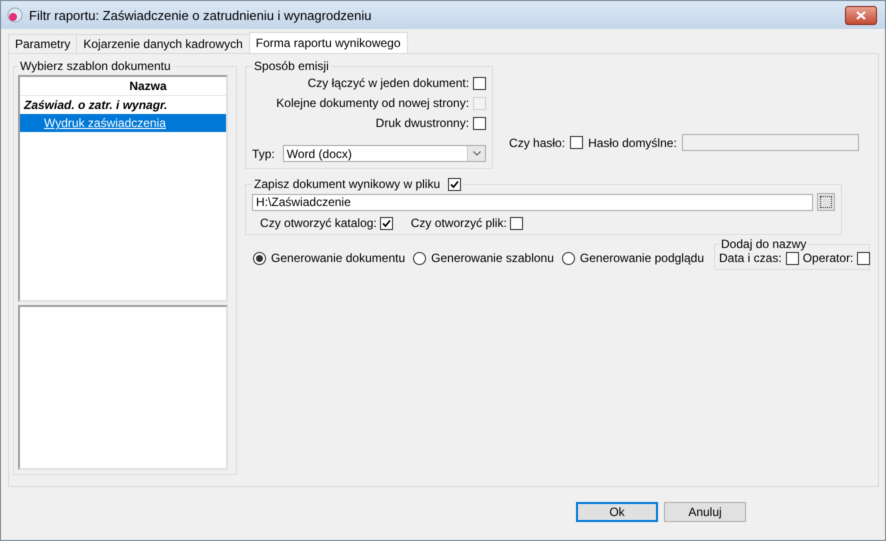 This screenshot has height=541, width=886. Describe the element at coordinates (291, 66) in the screenshot. I see `group-title: Sposób emisji` at that location.